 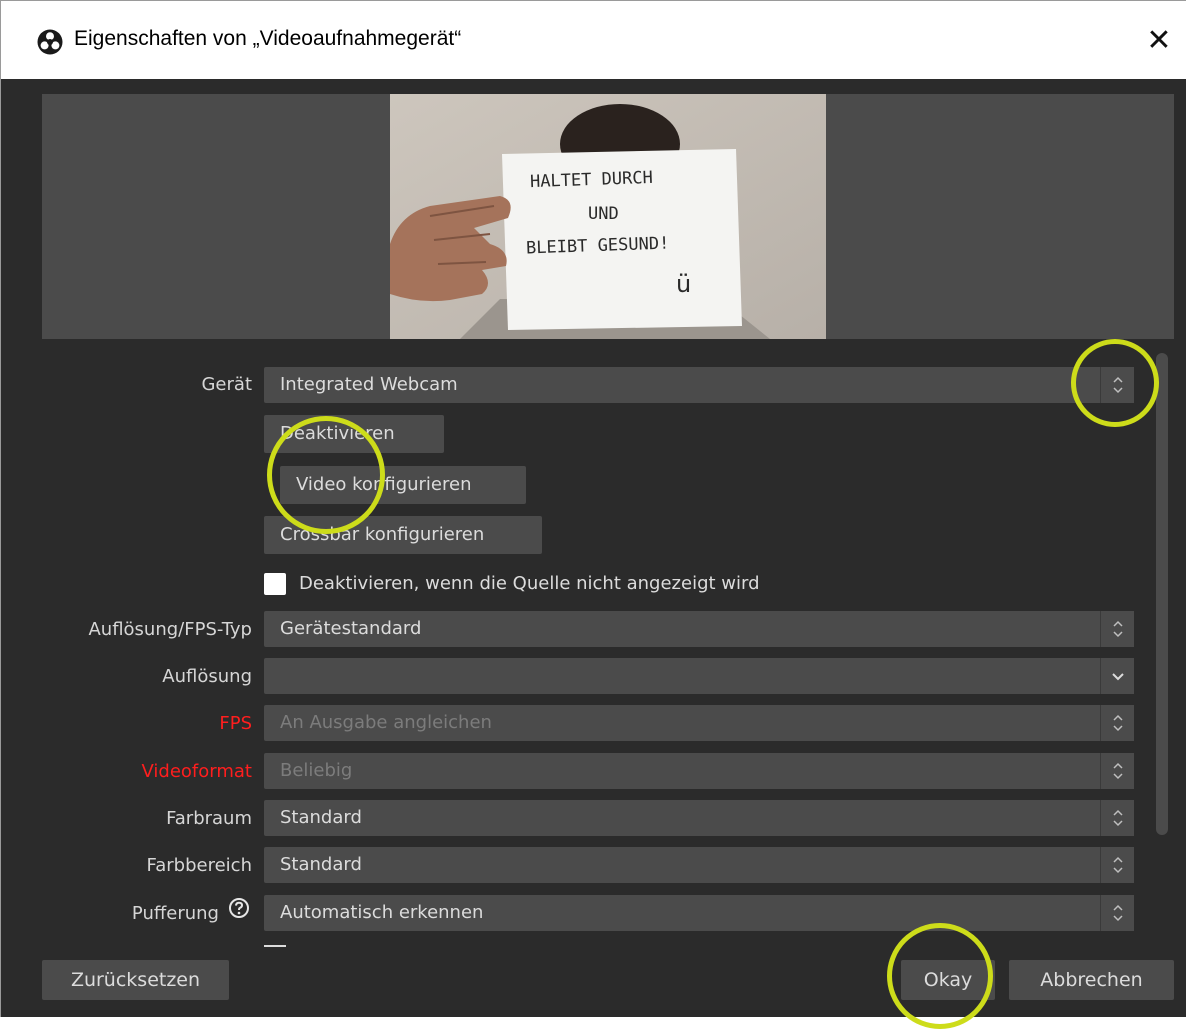 I want to click on help-icon, so click(x=239, y=908).